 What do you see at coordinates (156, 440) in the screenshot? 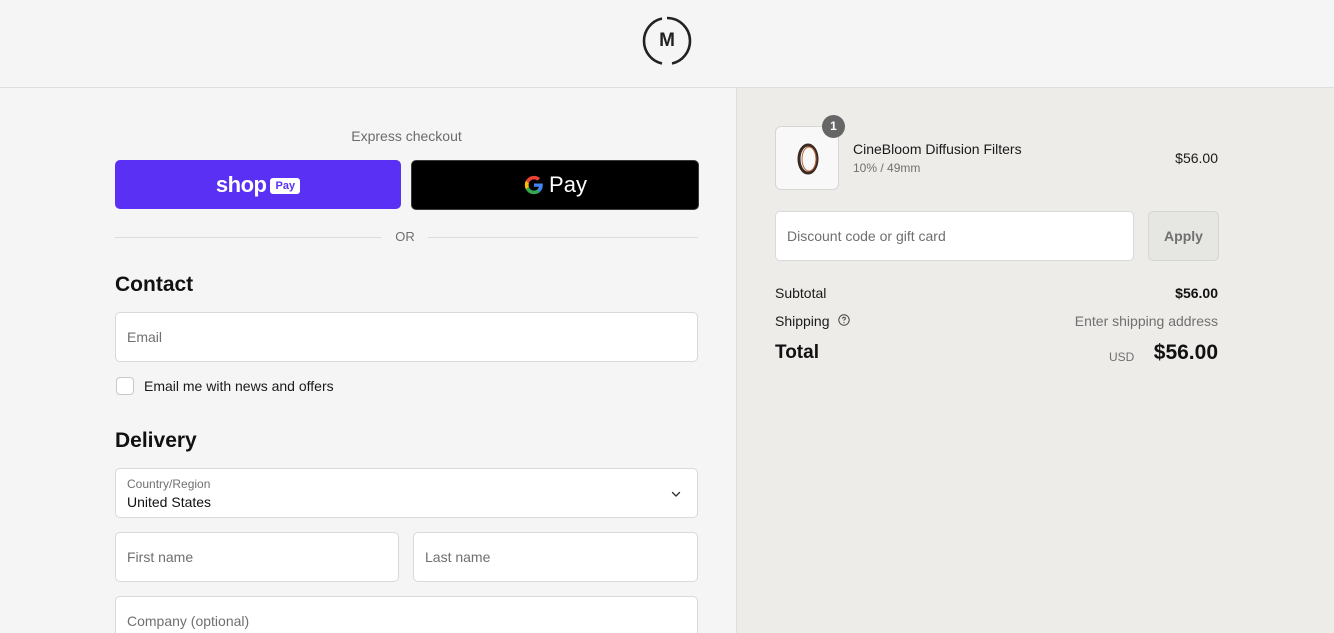
I see `delivery-heading: Delivery` at bounding box center [156, 440].